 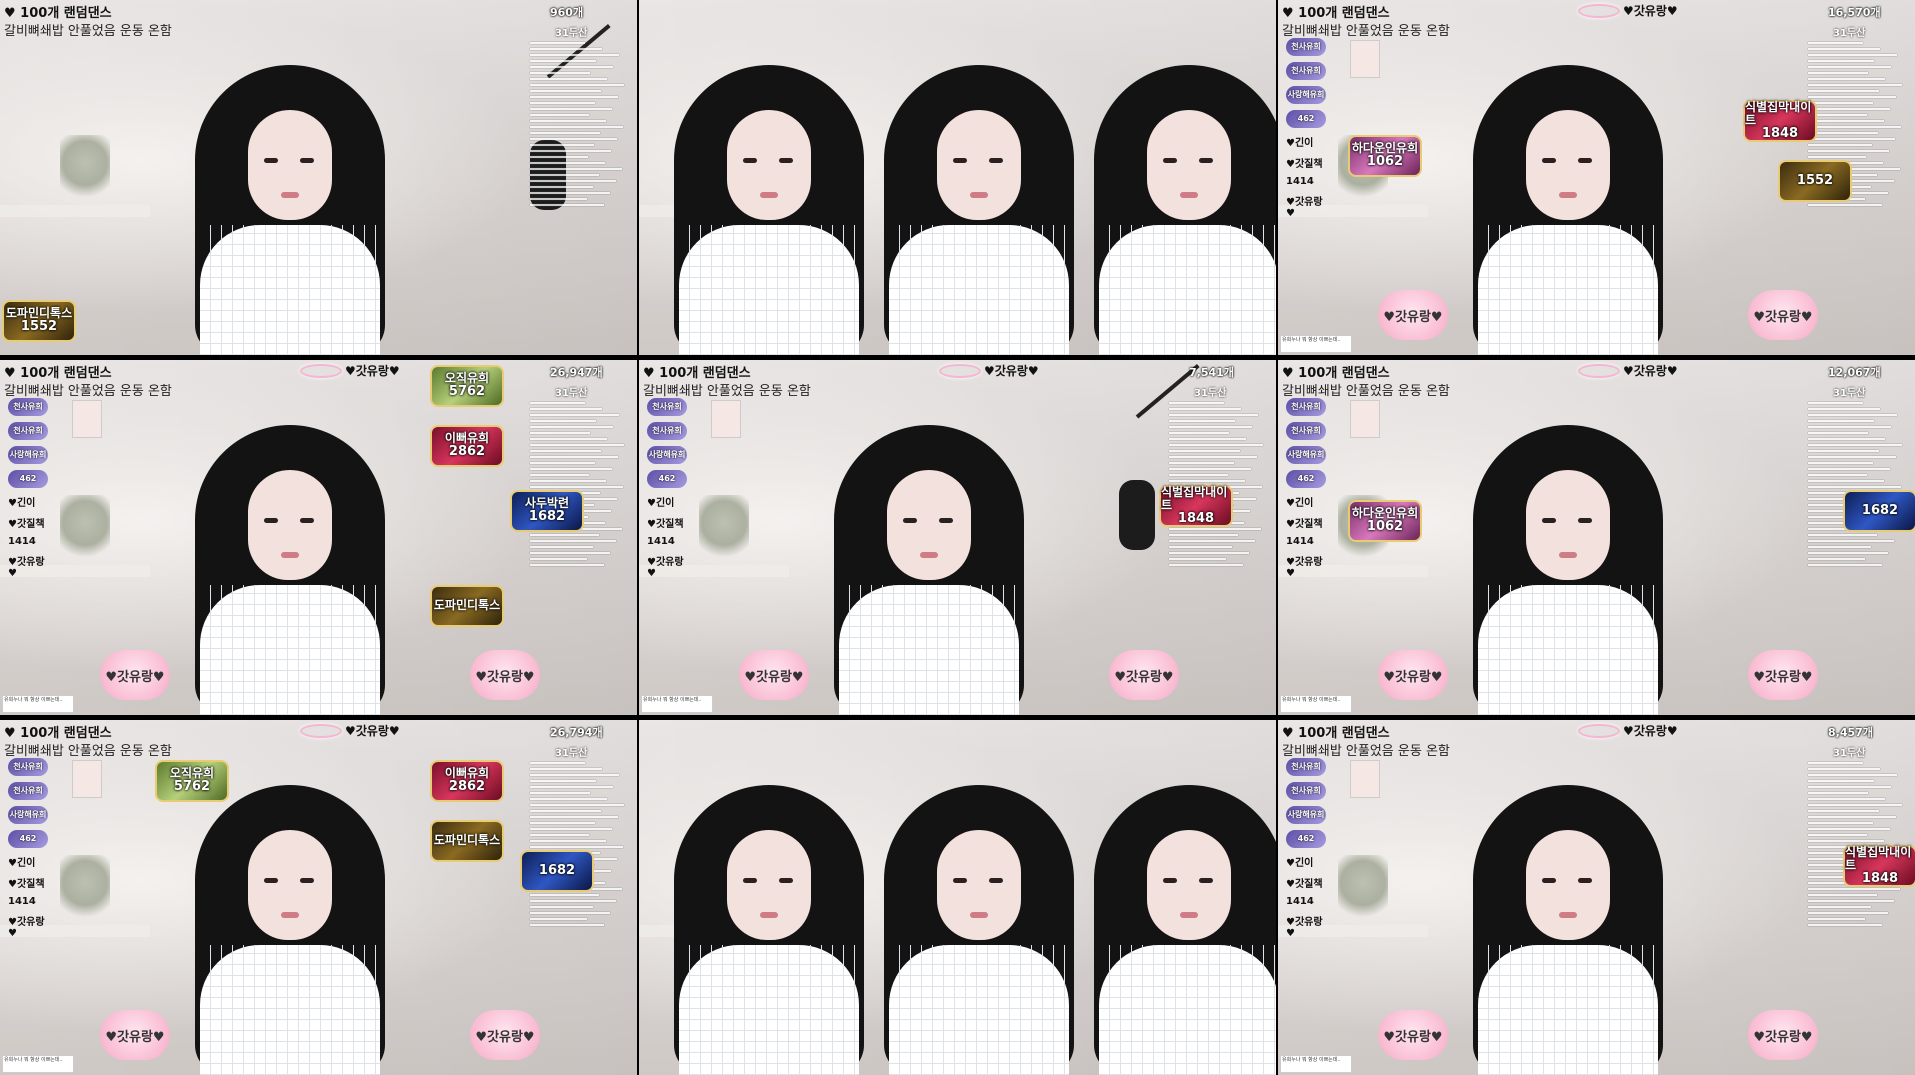 What do you see at coordinates (661, 541) in the screenshot?
I see `donor-tag: 1414` at bounding box center [661, 541].